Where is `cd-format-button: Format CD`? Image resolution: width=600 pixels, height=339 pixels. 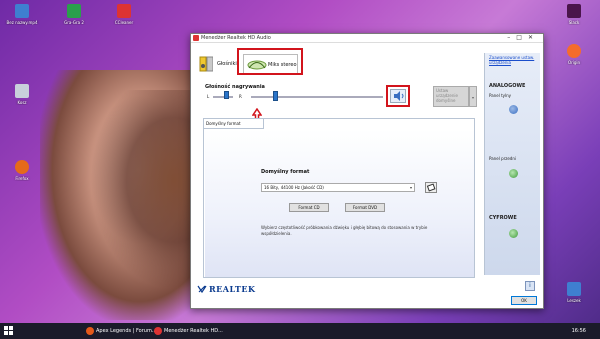
cd-format-button: Format CD is located at coordinates (309, 207).